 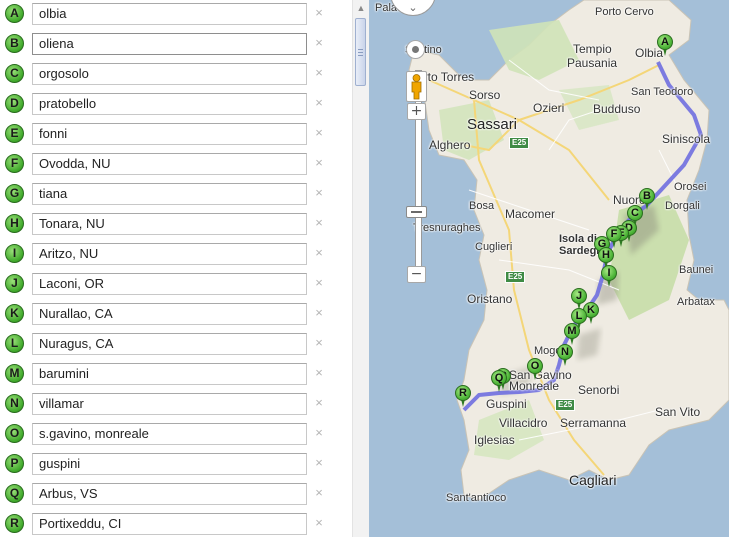 What do you see at coordinates (14, 463) in the screenshot?
I see `waypoint-marker-icon: P` at bounding box center [14, 463].